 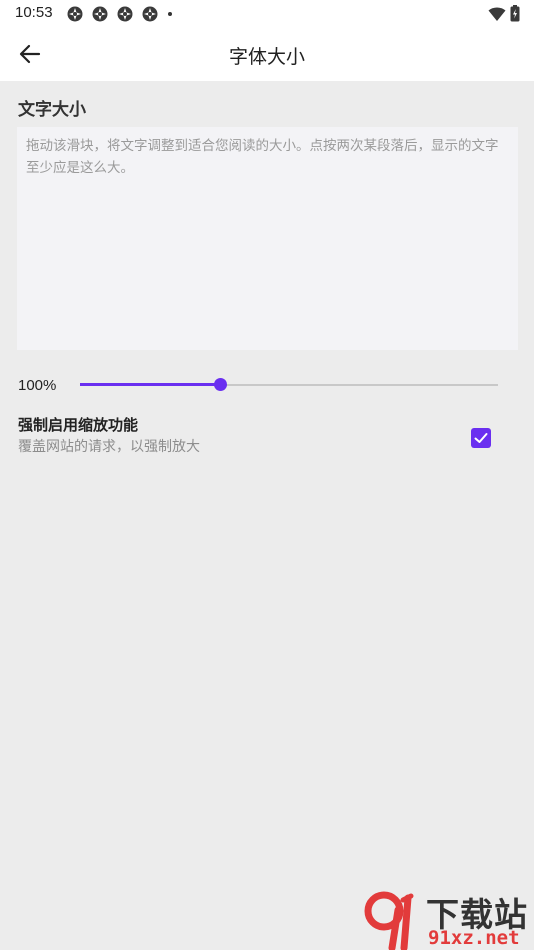 What do you see at coordinates (109, 447) in the screenshot?
I see `force-zoom-description: 覆盖网站的请求，以强制放大` at bounding box center [109, 447].